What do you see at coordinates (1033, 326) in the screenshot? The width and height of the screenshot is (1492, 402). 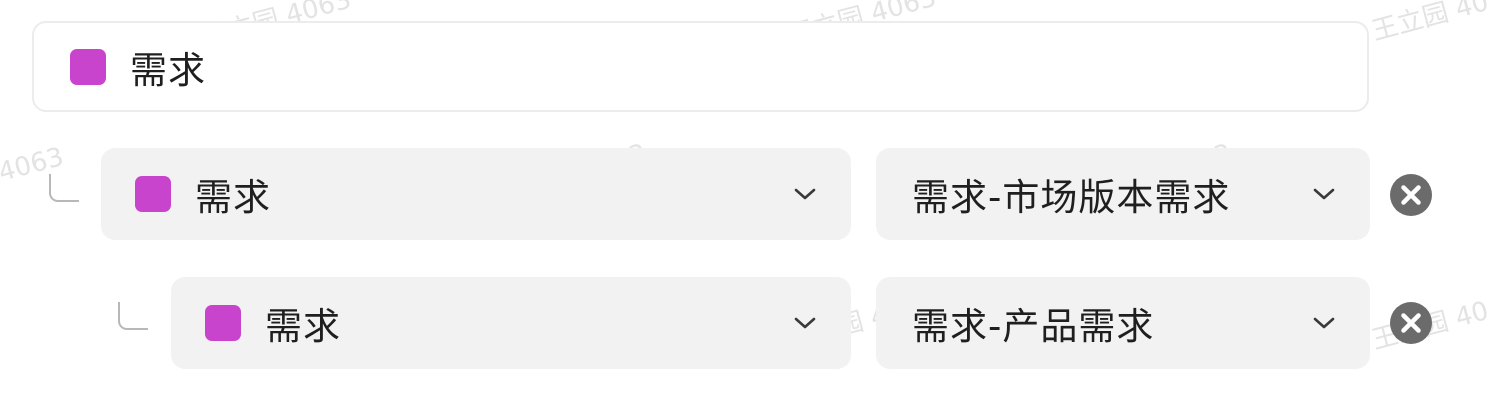 I see `category-label: 需求-产品需求` at bounding box center [1033, 326].